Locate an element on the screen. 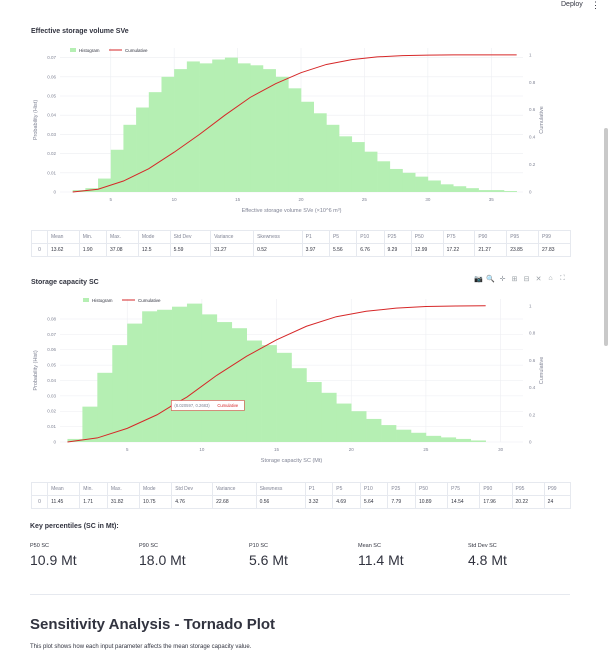  table-cell: 1.71 is located at coordinates (93, 502).